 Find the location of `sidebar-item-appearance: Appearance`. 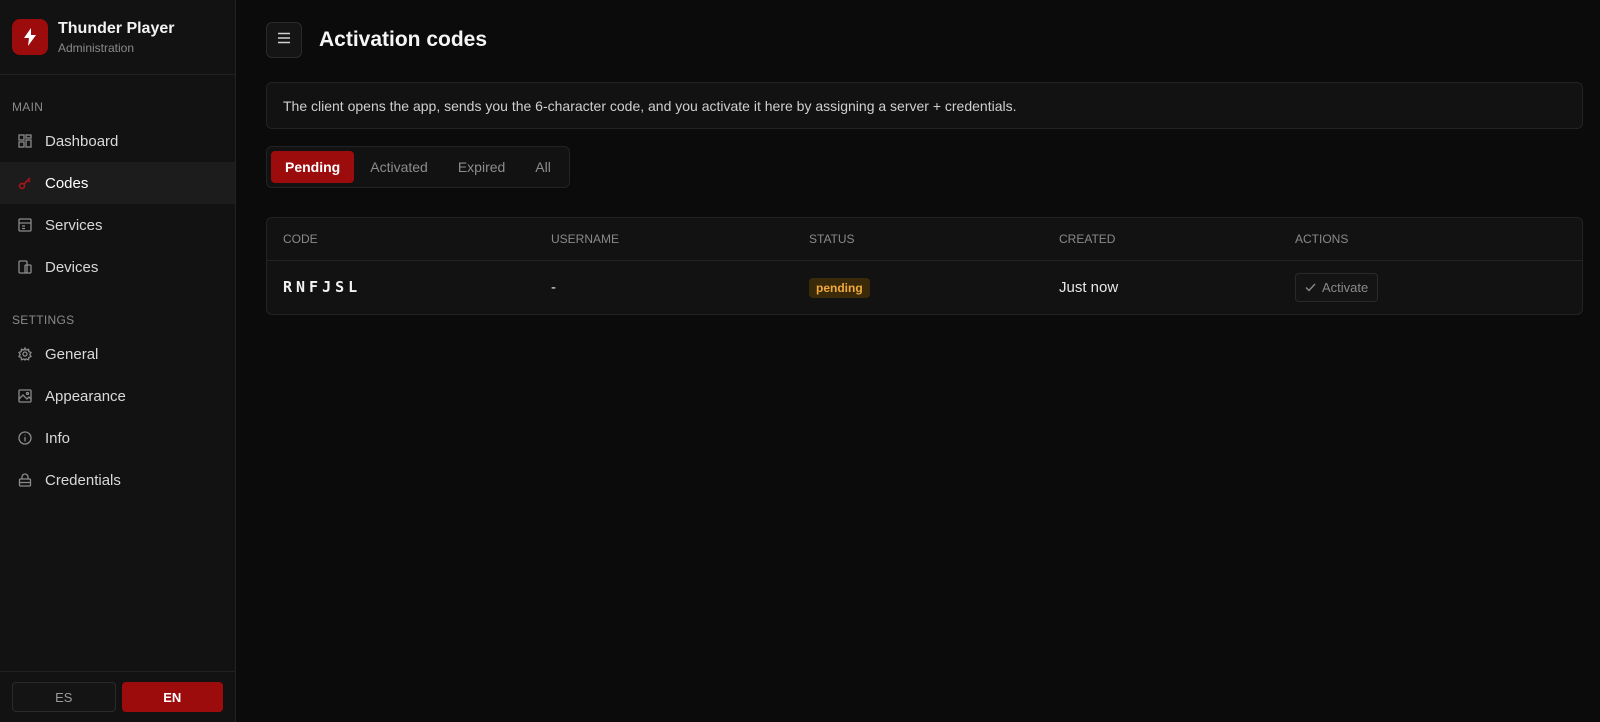

sidebar-item-appearance: Appearance is located at coordinates (117, 396).